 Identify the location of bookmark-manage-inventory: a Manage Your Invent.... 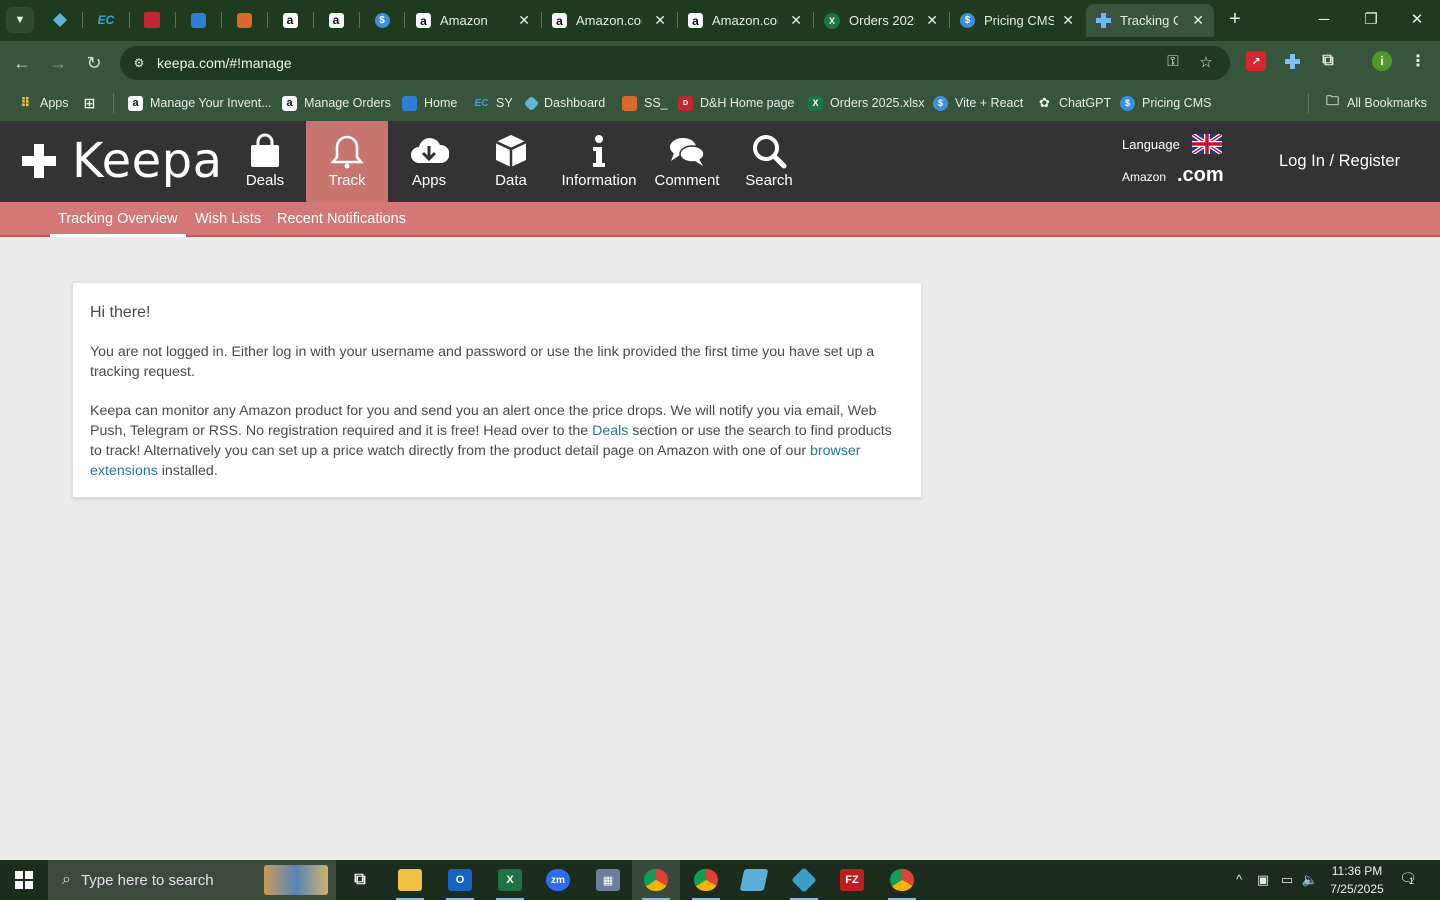
(200, 103).